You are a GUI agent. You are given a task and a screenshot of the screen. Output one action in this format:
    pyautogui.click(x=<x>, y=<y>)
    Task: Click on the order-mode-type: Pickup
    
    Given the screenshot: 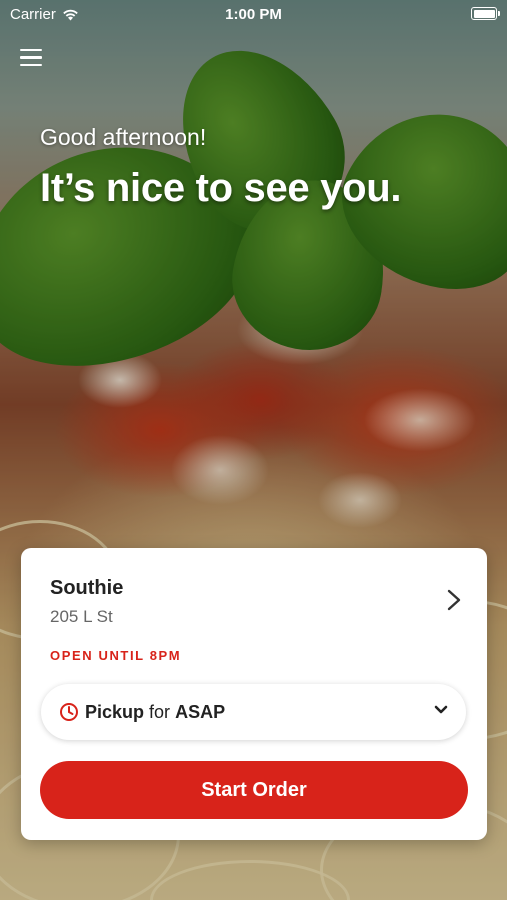 What is the action you would take?
    pyautogui.click(x=115, y=711)
    